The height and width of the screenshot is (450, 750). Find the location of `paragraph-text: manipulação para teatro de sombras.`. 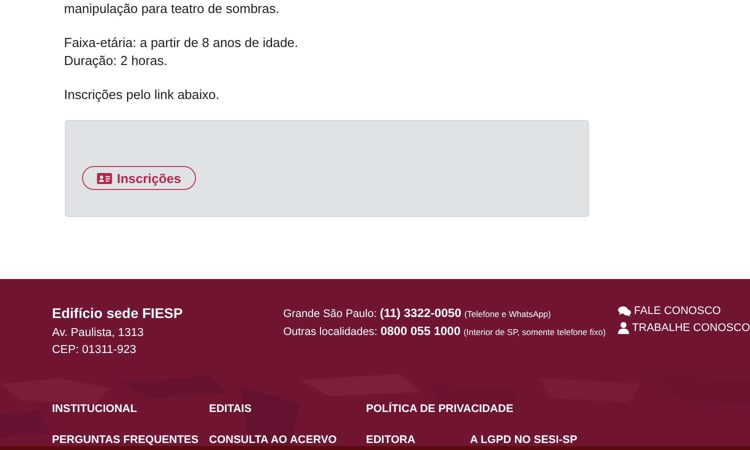

paragraph-text: manipulação para teatro de sombras. is located at coordinates (172, 9).